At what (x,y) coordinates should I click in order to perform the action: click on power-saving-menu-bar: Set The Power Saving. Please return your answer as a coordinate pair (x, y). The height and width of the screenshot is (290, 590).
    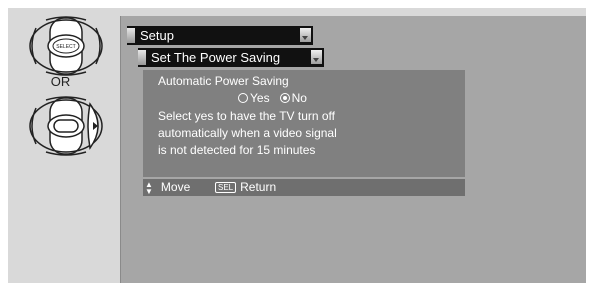
    Looking at the image, I should click on (231, 57).